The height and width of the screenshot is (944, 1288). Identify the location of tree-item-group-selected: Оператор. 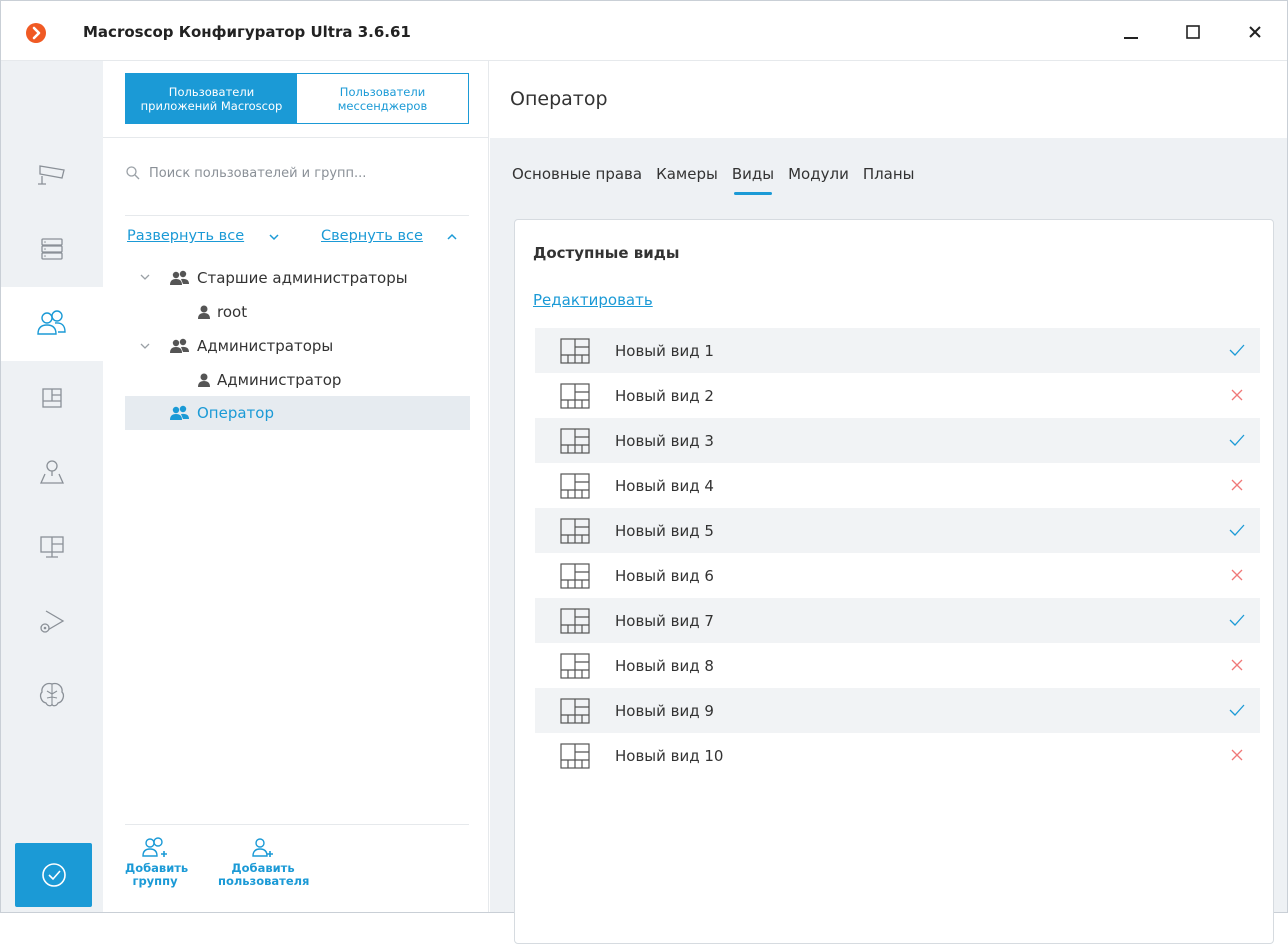
(297, 413).